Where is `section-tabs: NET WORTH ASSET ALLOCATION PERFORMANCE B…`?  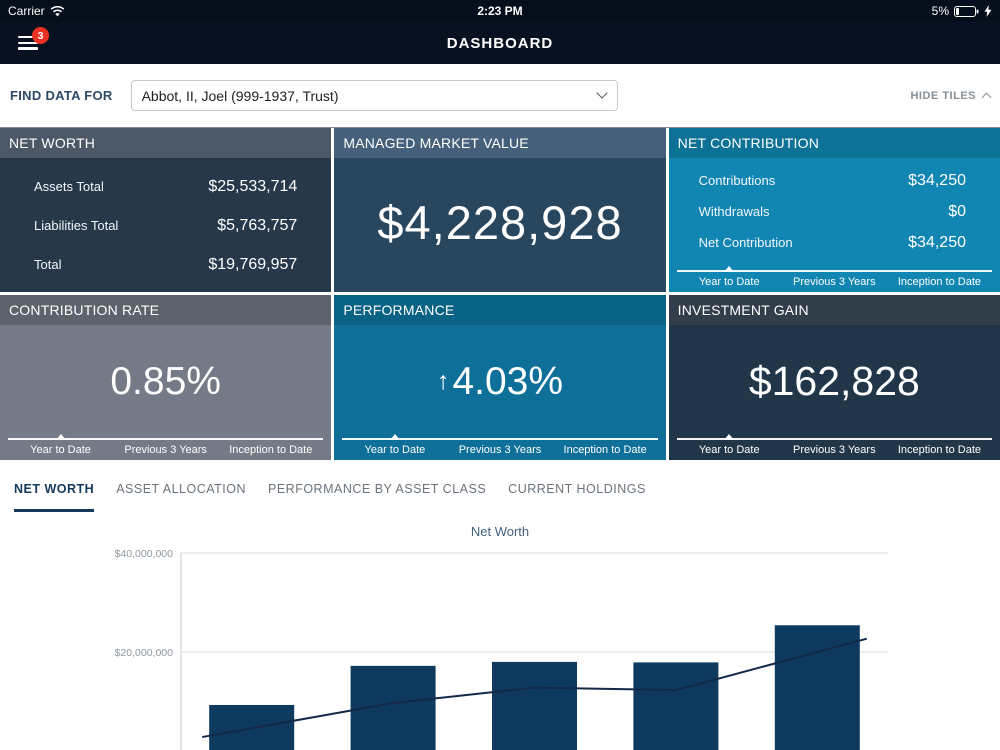 section-tabs: NET WORTH ASSET ALLOCATION PERFORMANCE B… is located at coordinates (500, 490).